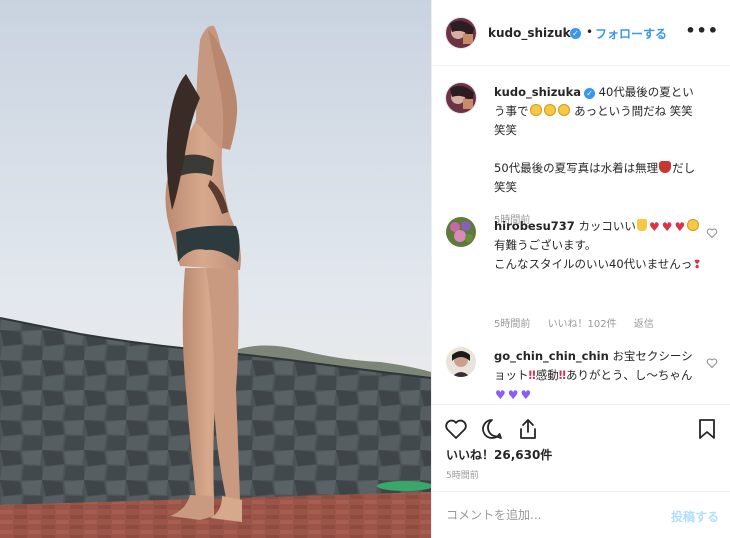  What do you see at coordinates (461, 98) in the screenshot?
I see `caption-avatar` at bounding box center [461, 98].